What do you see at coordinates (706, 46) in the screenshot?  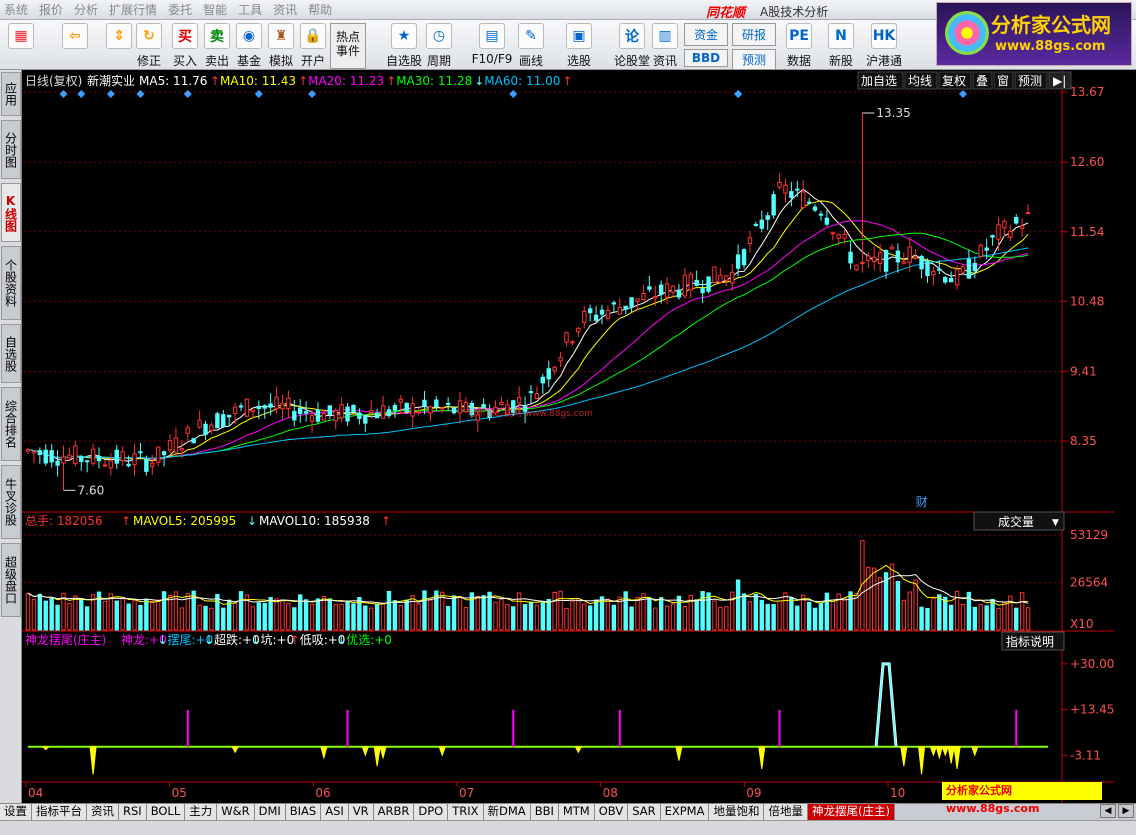 I see `toolbar-capital-button: 资金 BBD` at bounding box center [706, 46].